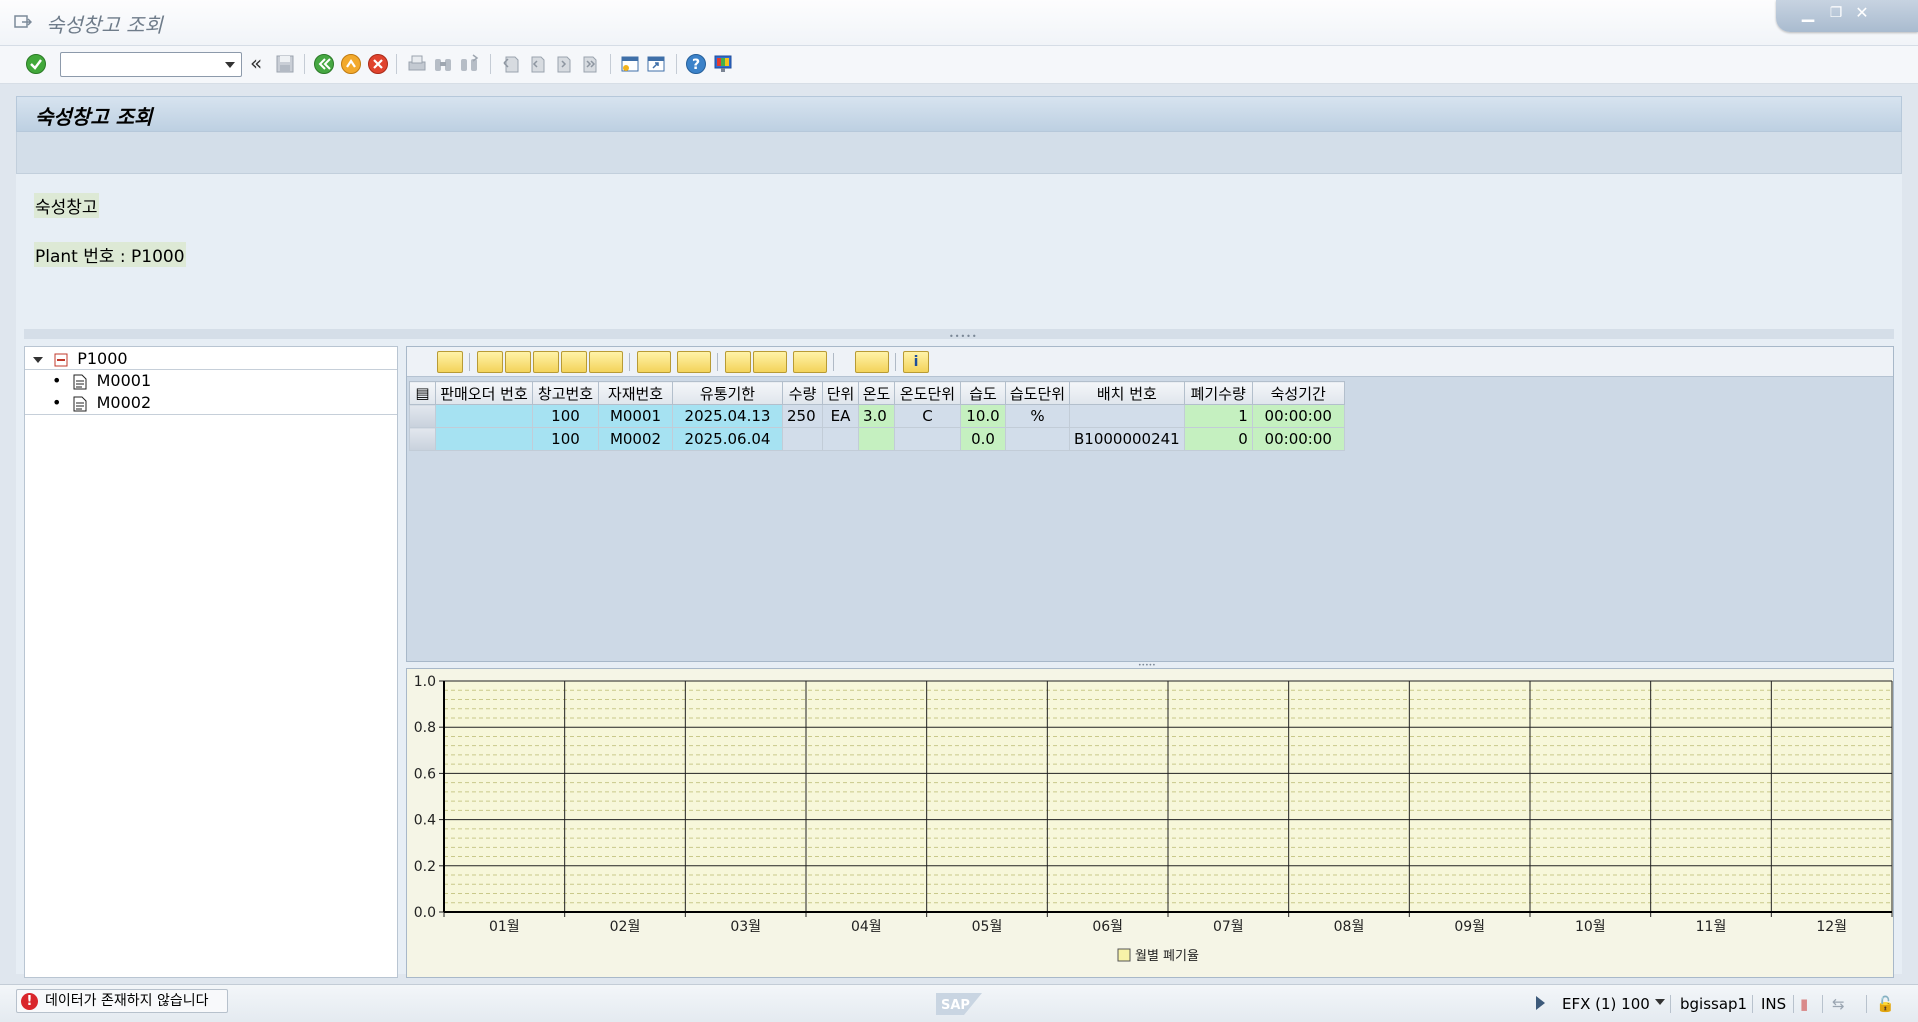 The width and height of the screenshot is (1918, 1022). I want to click on layout-icon, so click(872, 362).